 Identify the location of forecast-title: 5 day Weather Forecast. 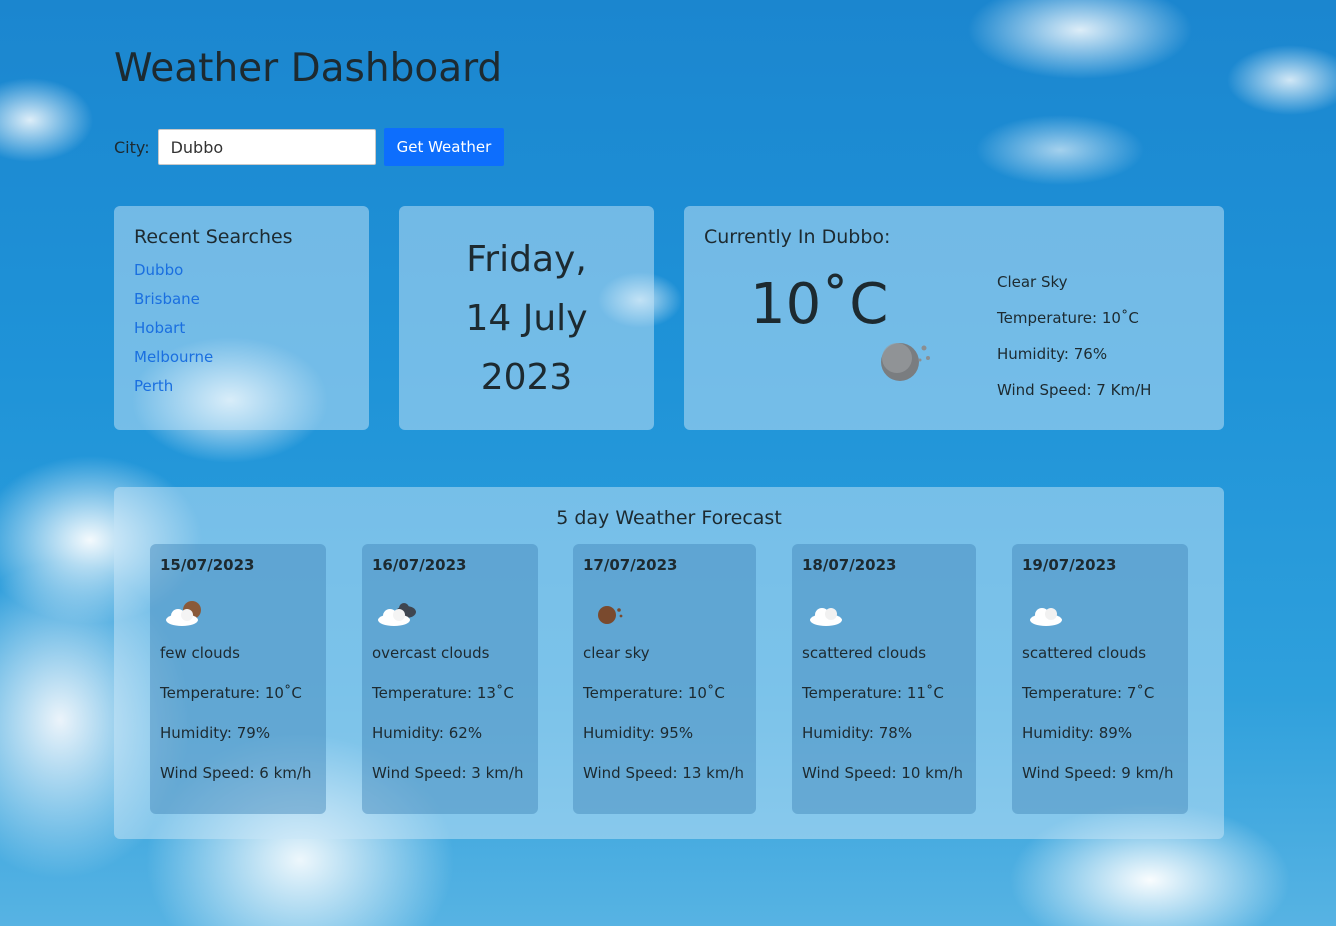
(669, 518).